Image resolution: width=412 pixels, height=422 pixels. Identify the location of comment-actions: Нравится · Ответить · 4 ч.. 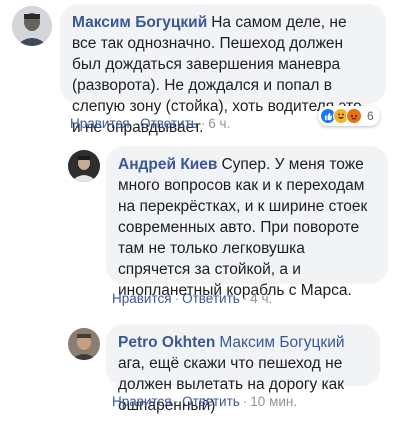
(192, 298).